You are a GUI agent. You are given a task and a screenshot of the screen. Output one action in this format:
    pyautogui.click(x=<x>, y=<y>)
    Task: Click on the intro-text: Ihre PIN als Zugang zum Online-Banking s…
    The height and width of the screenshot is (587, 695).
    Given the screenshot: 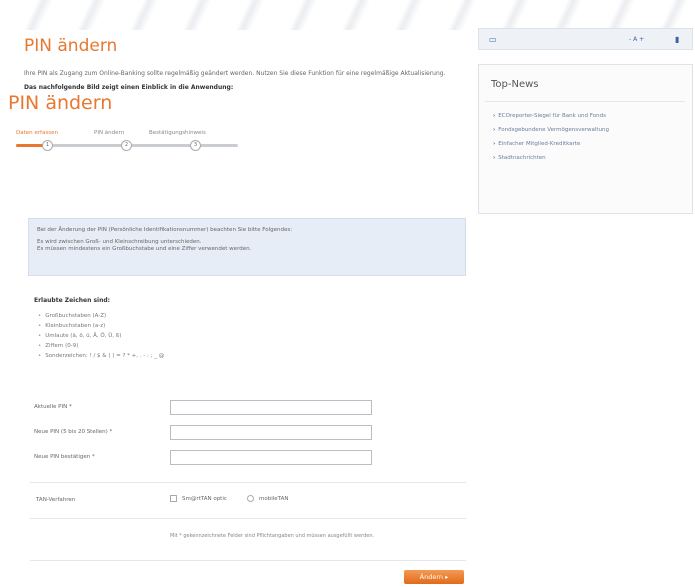 What is the action you would take?
    pyautogui.click(x=235, y=73)
    